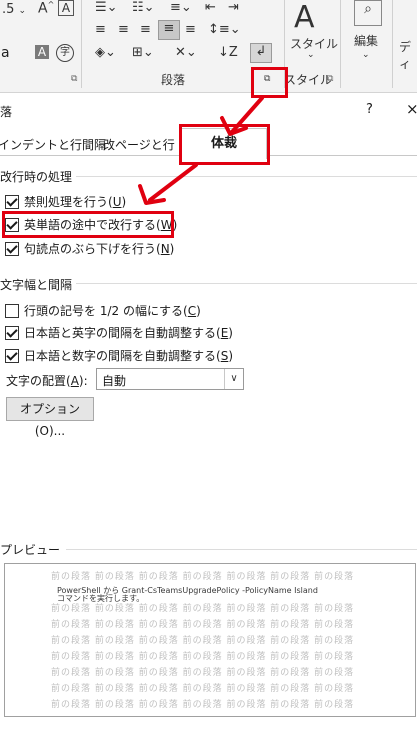  What do you see at coordinates (201, 150) in the screenshot?
I see `annotation-arrows` at bounding box center [201, 150].